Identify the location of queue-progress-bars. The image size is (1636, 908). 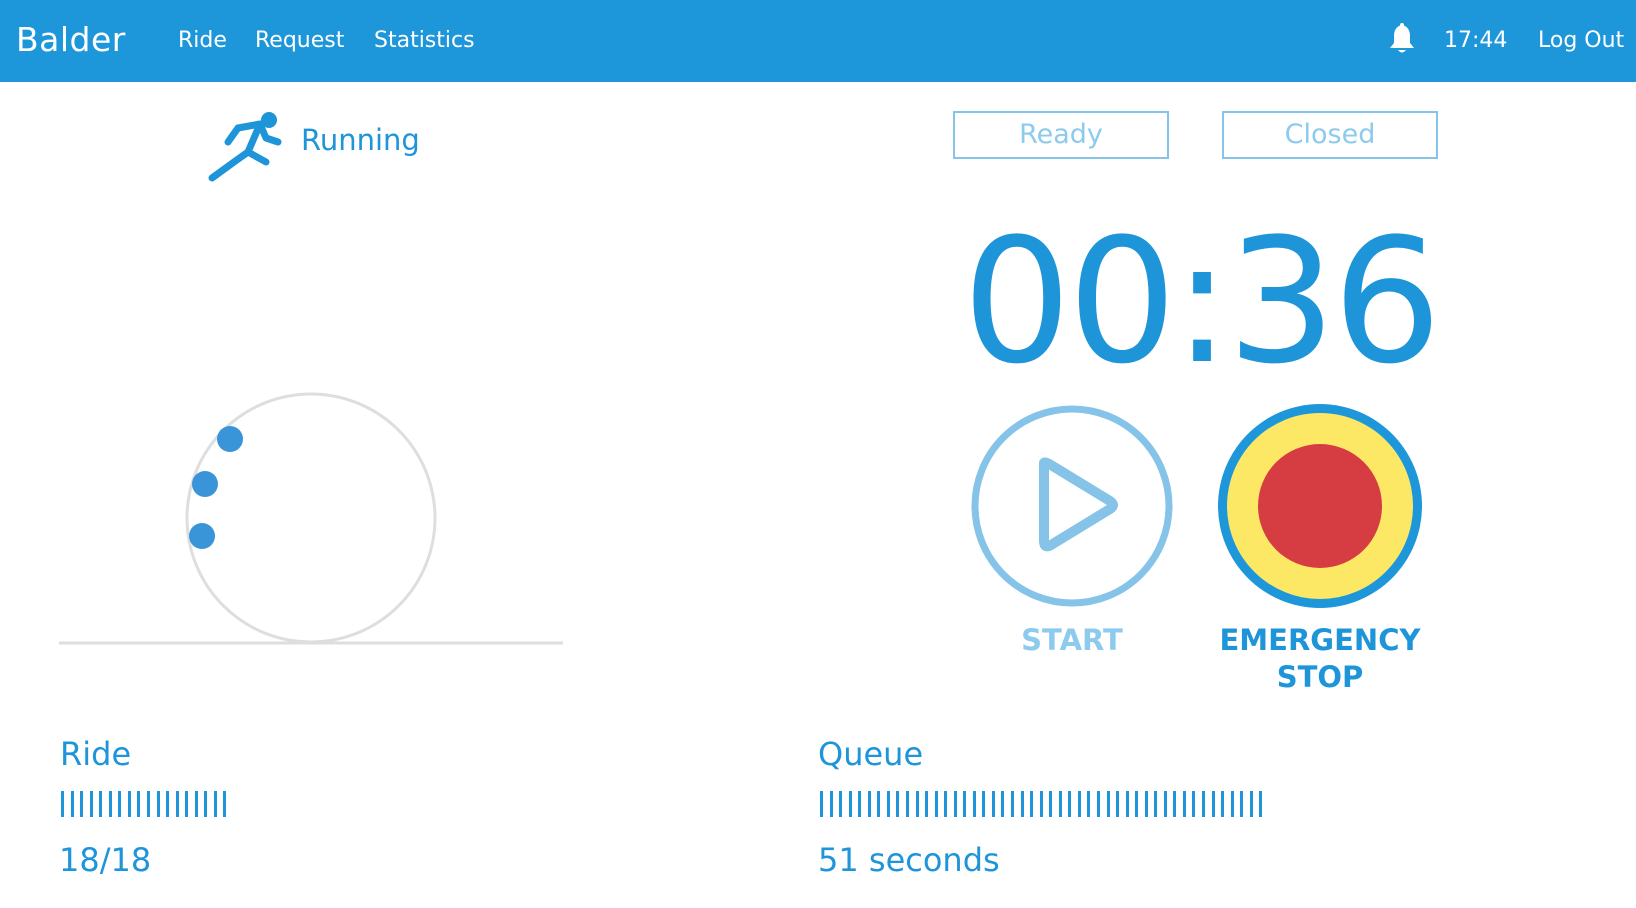
(1045, 805).